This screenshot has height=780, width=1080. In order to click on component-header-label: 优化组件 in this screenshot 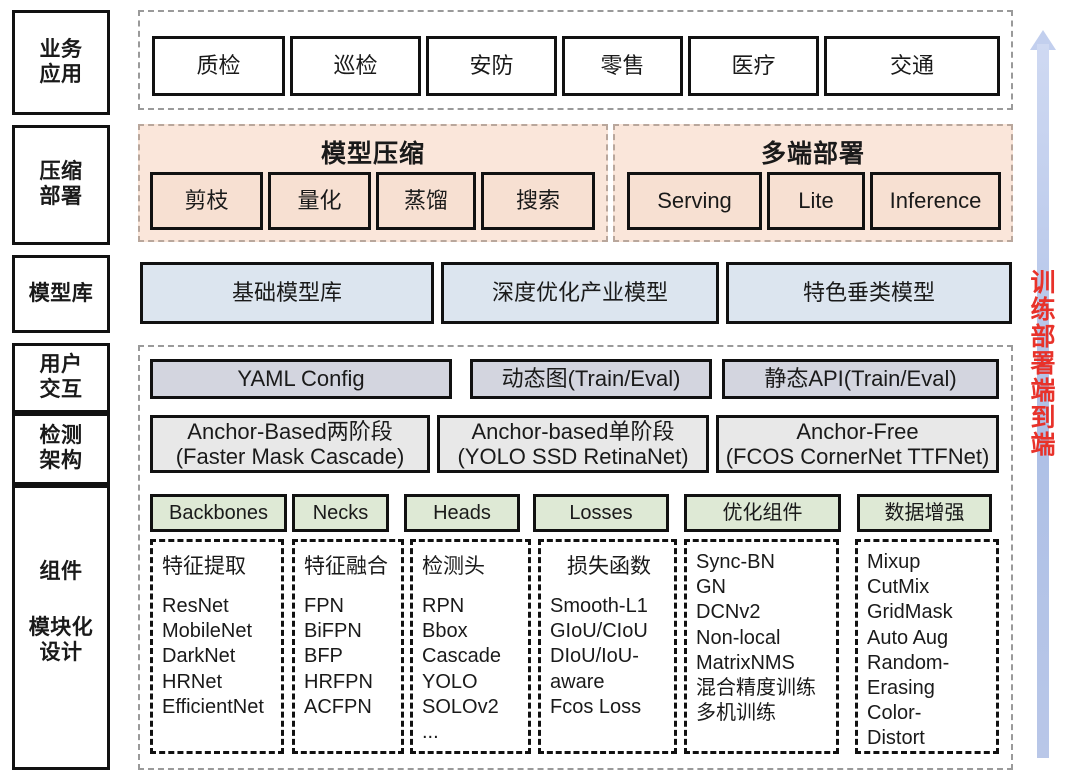, I will do `click(762, 512)`.